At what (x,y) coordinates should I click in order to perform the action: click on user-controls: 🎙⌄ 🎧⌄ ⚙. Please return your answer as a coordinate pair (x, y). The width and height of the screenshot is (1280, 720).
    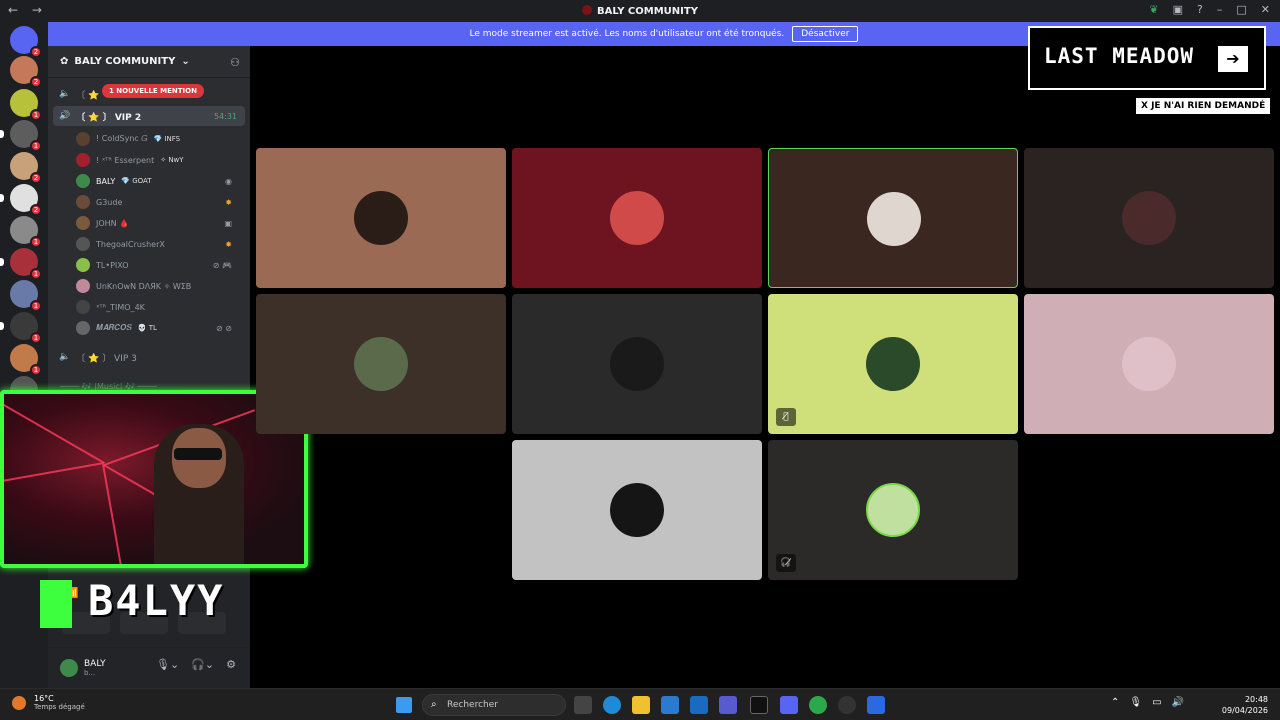
    Looking at the image, I should click on (196, 664).